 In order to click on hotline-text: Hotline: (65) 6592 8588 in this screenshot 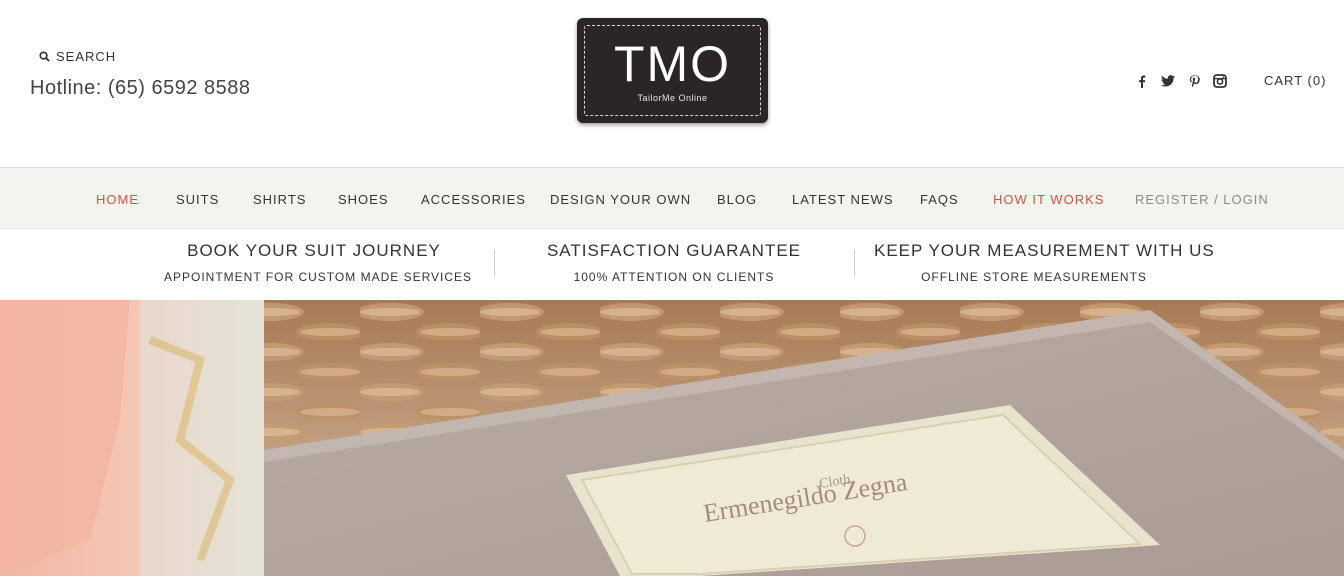, I will do `click(140, 88)`.